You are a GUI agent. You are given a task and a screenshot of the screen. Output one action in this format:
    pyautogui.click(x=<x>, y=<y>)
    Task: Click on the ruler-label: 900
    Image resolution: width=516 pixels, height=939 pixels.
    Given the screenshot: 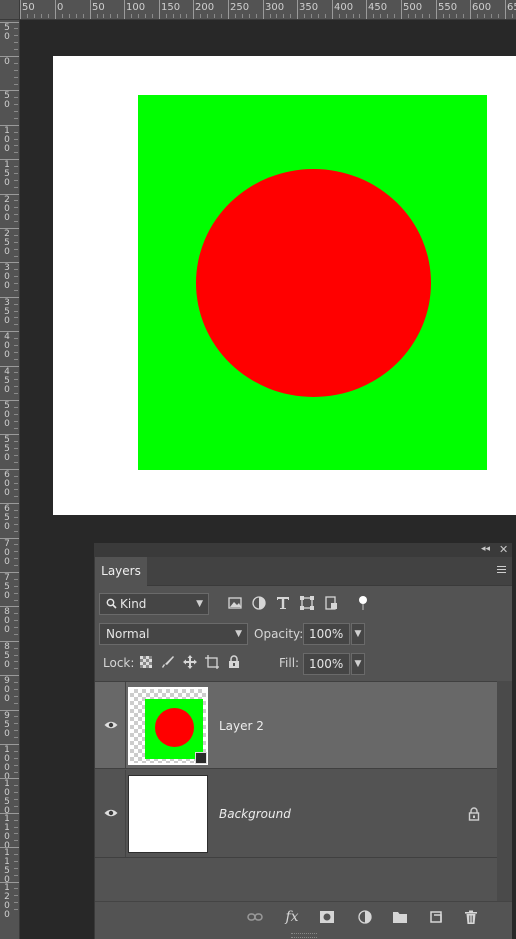 What is the action you would take?
    pyautogui.click(x=7, y=690)
    